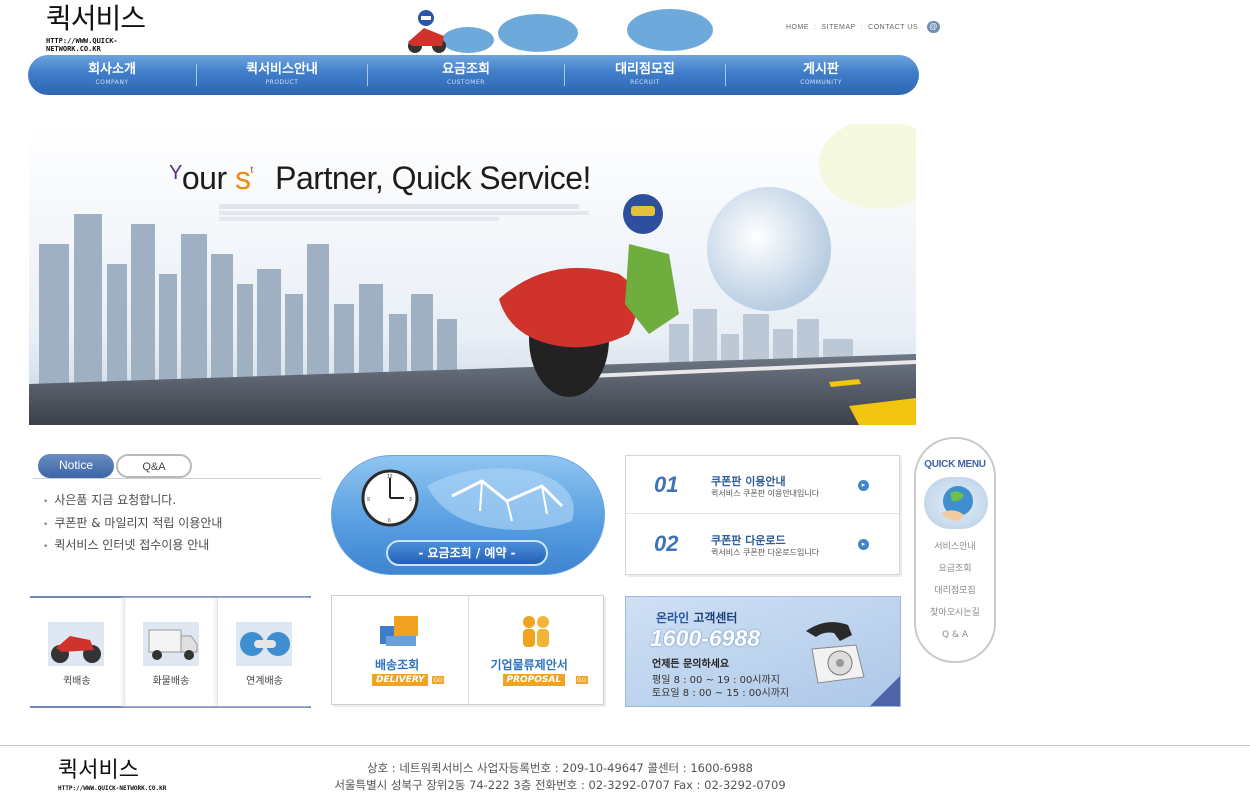 This screenshot has height=800, width=1250. Describe the element at coordinates (762, 485) in the screenshot. I see `coupon-guide-link: 01 쿠폰판 이용안내 퀵서비스 쿠폰판 이용안내입니다 ▸` at that location.